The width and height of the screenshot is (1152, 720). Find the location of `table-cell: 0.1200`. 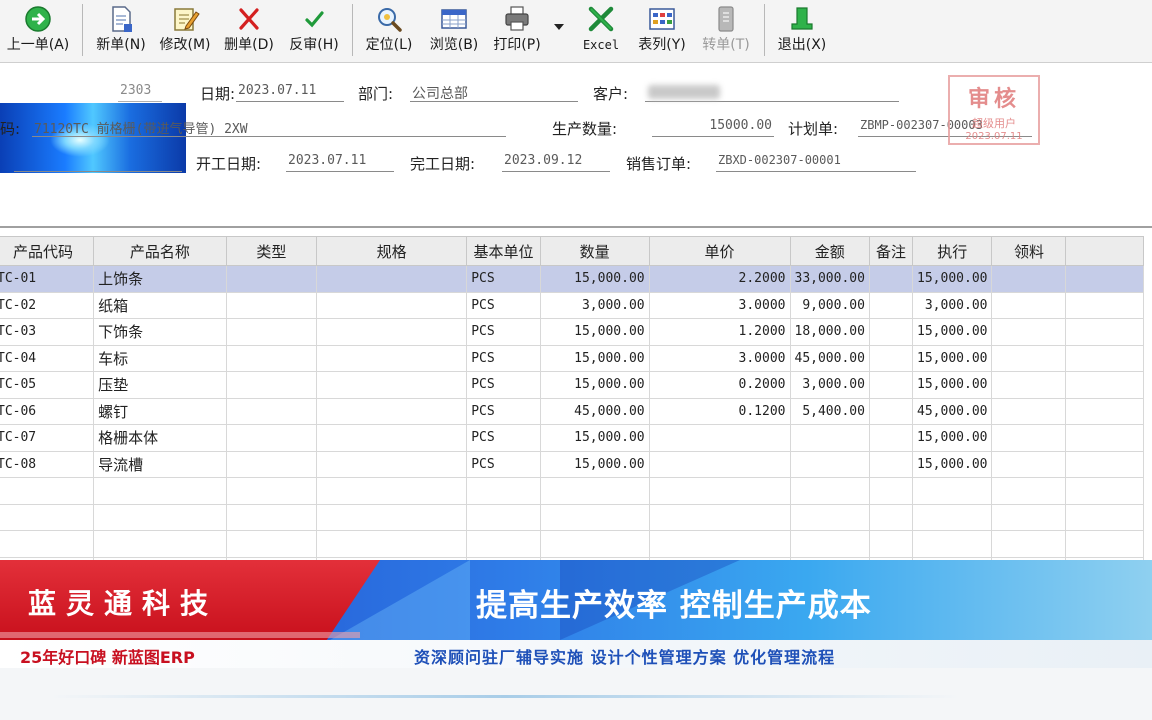

table-cell: 0.1200 is located at coordinates (719, 411).